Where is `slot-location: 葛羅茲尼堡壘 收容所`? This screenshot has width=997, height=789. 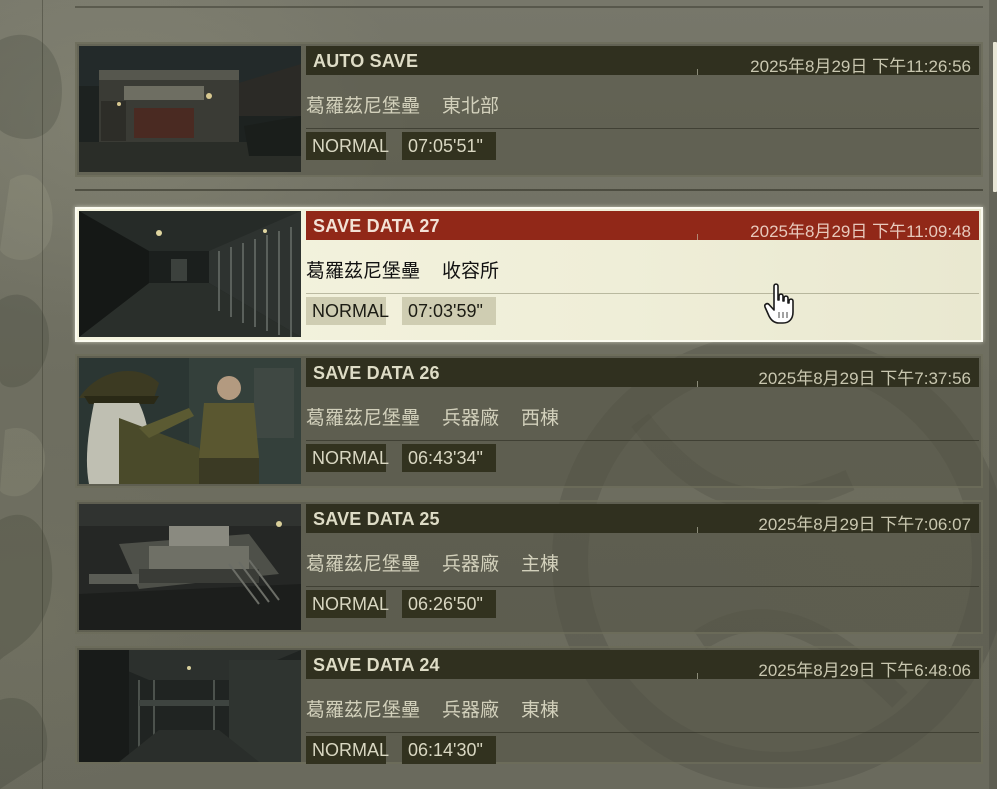
slot-location: 葛羅茲尼堡壘 收容所 is located at coordinates (402, 269).